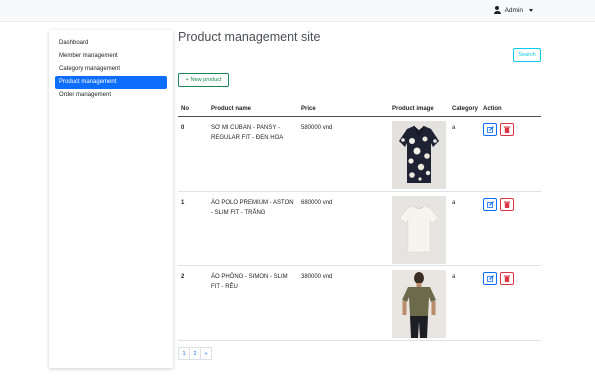  What do you see at coordinates (183, 277) in the screenshot?
I see `row-number: 2` at bounding box center [183, 277].